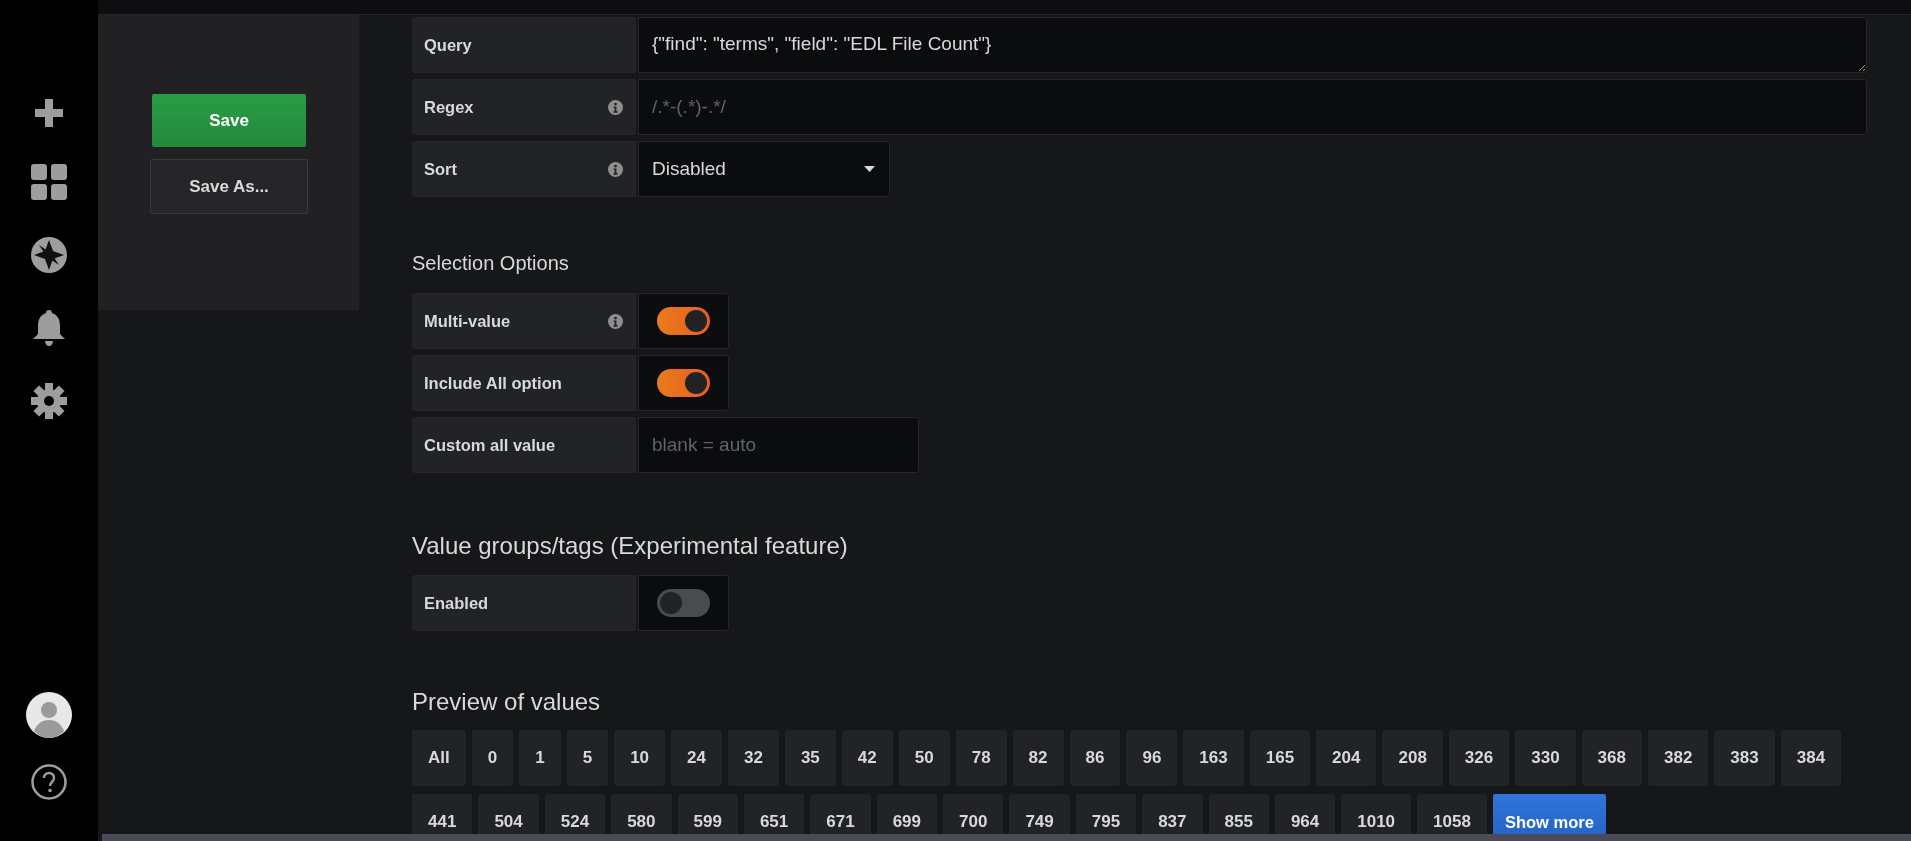 Image resolution: width=1911 pixels, height=841 pixels. I want to click on value-chip: 699, so click(906, 814).